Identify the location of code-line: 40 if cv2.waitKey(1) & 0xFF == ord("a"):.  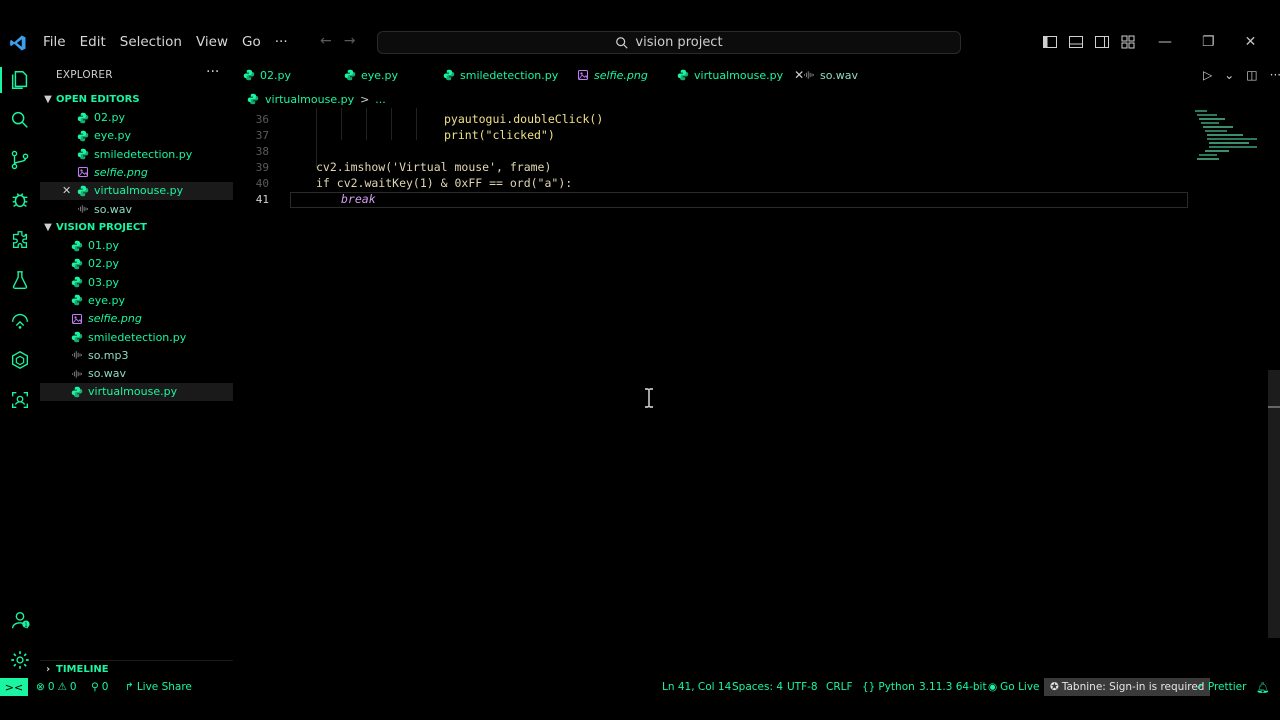
(756, 183).